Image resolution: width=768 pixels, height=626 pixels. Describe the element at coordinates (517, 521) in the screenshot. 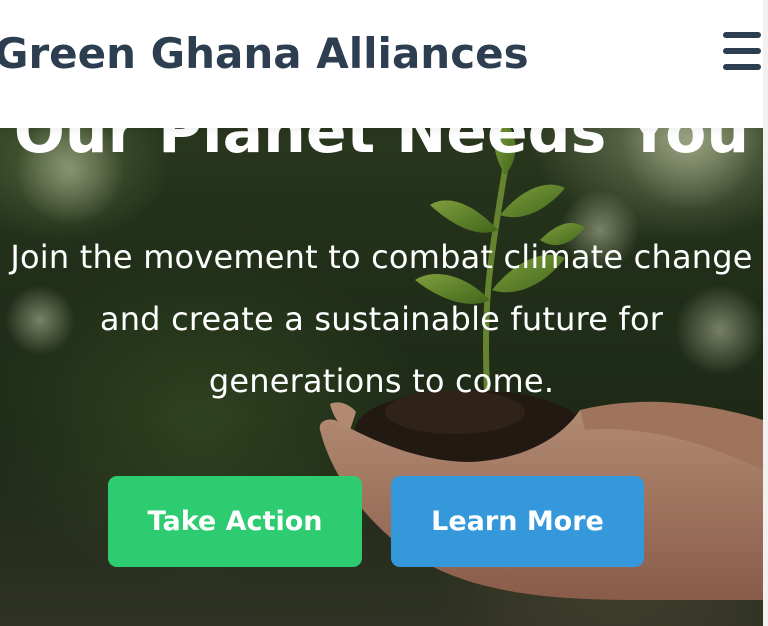

I see `learn-more-button: Learn More` at that location.